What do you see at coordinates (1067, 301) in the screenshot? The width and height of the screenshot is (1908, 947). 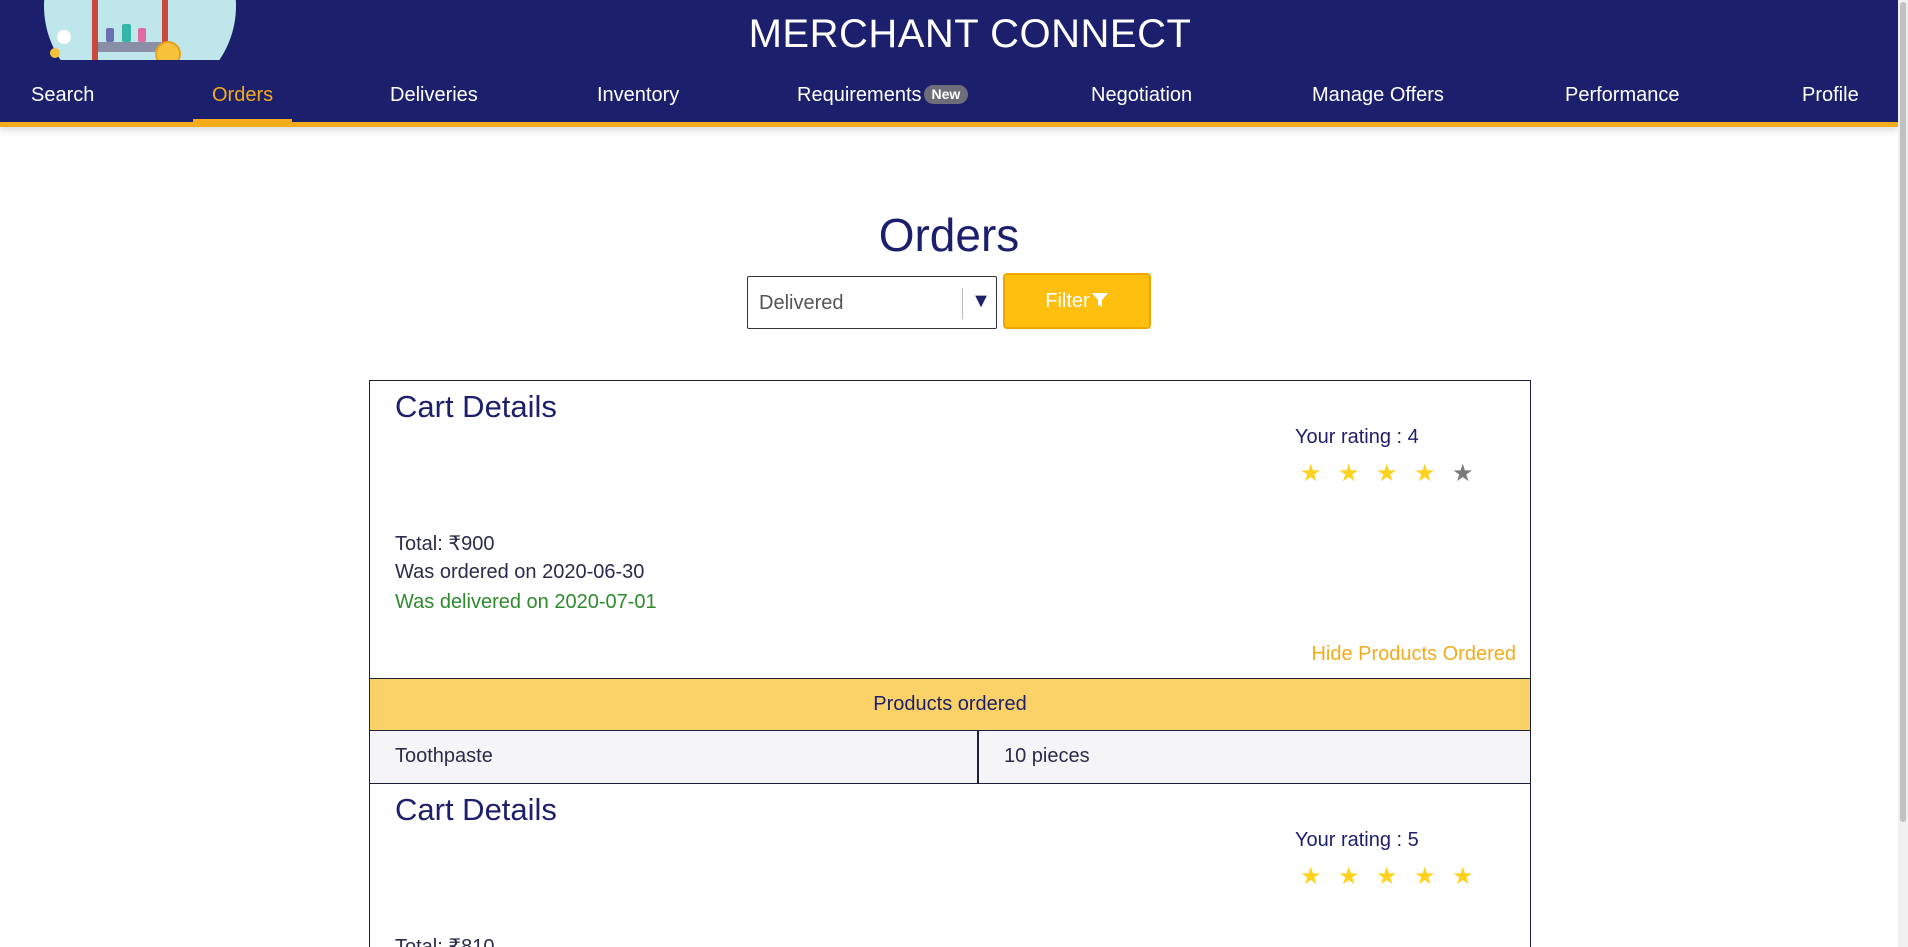 I see `filter-button-label: Filter` at bounding box center [1067, 301].